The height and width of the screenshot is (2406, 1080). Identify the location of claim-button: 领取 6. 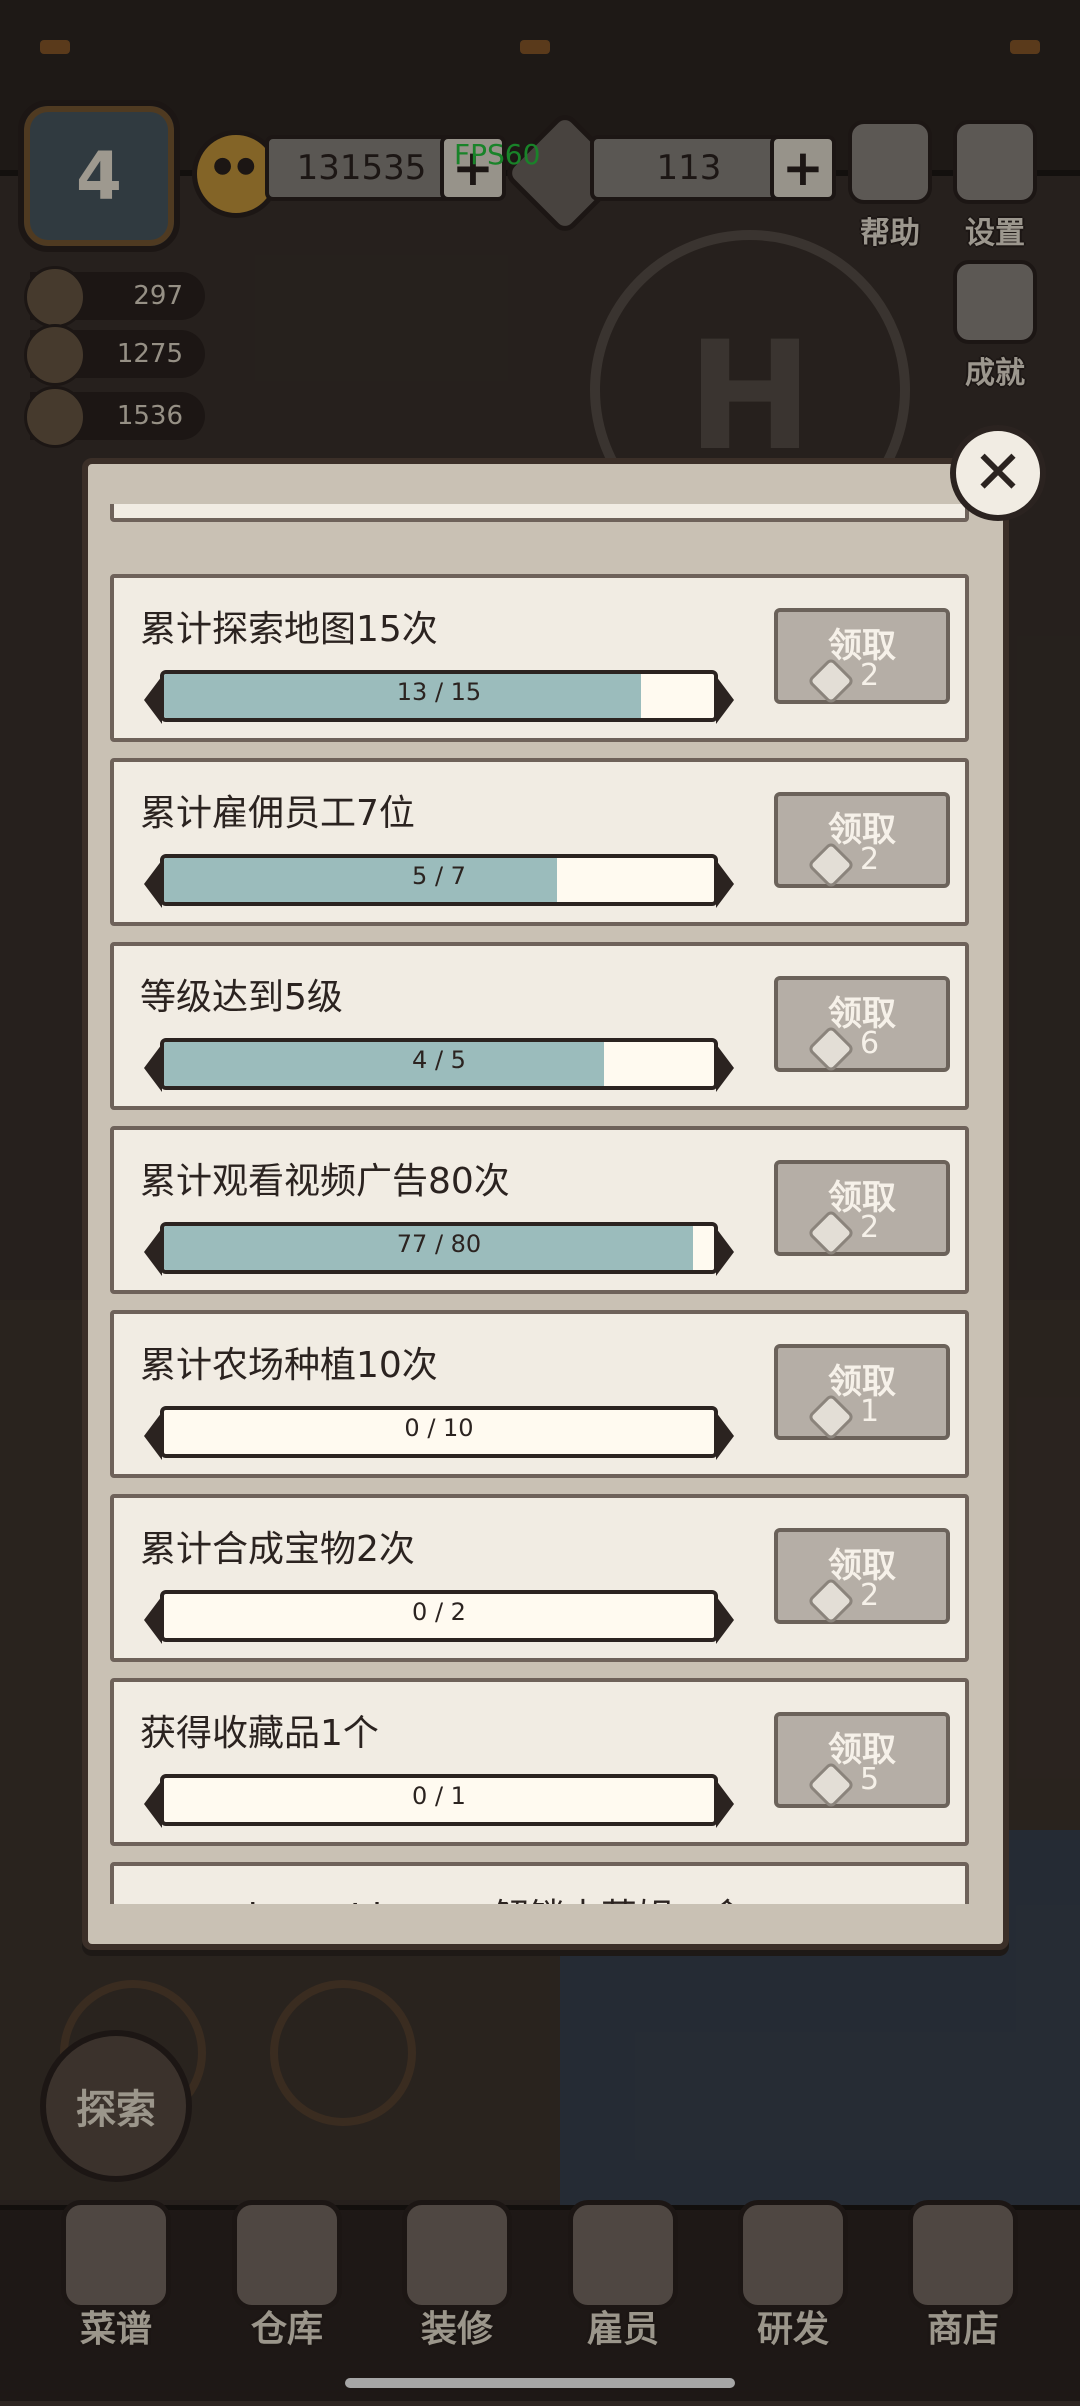
(862, 1025).